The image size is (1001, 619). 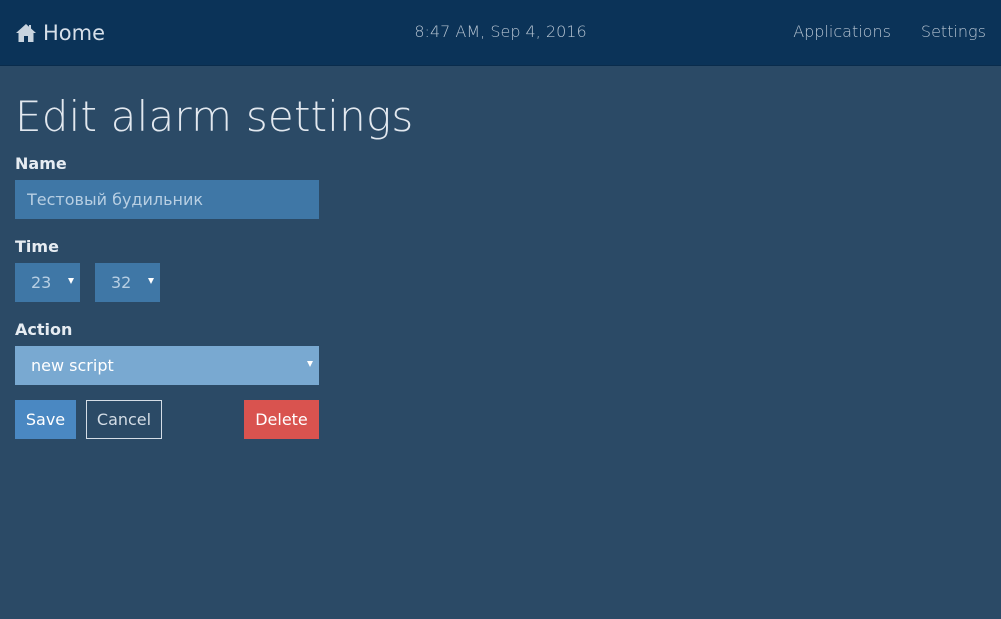 I want to click on action-select-value: new script, so click(x=72, y=365).